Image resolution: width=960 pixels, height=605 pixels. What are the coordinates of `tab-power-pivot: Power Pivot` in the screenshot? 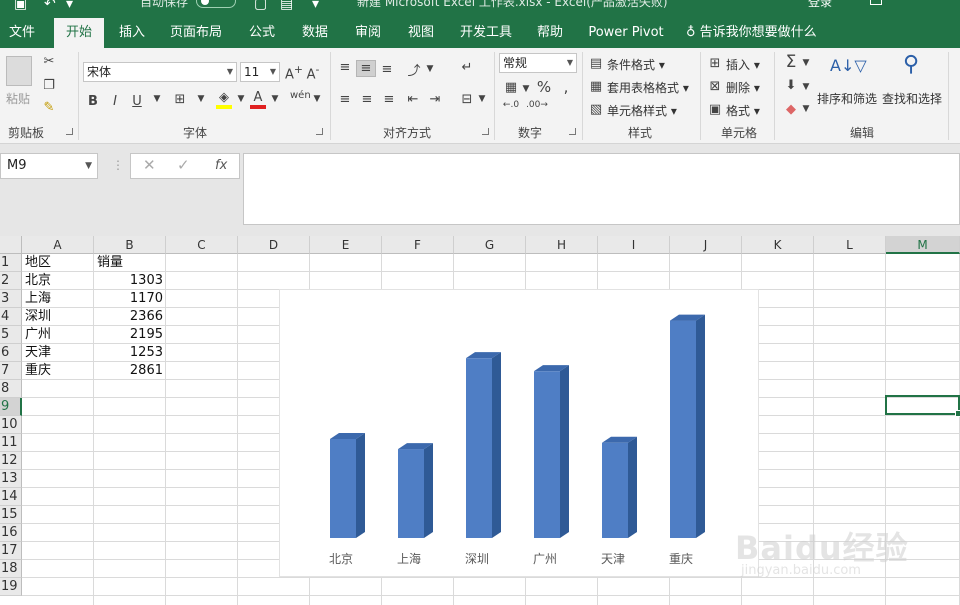 It's located at (626, 33).